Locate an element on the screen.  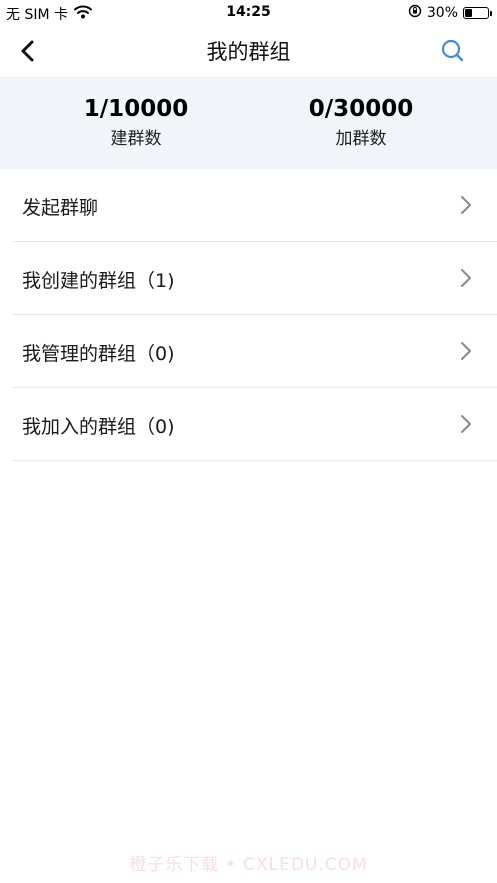
nav-bar: 我的群组 is located at coordinates (248, 51).